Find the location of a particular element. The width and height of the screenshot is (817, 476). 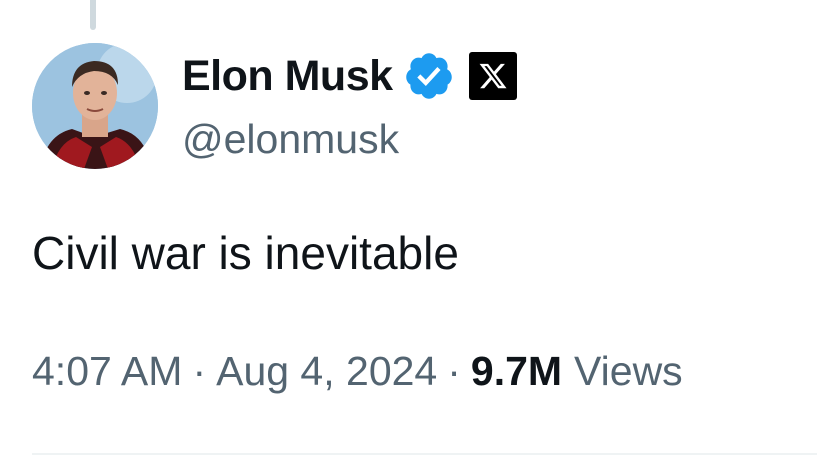

divider is located at coordinates (424, 454).